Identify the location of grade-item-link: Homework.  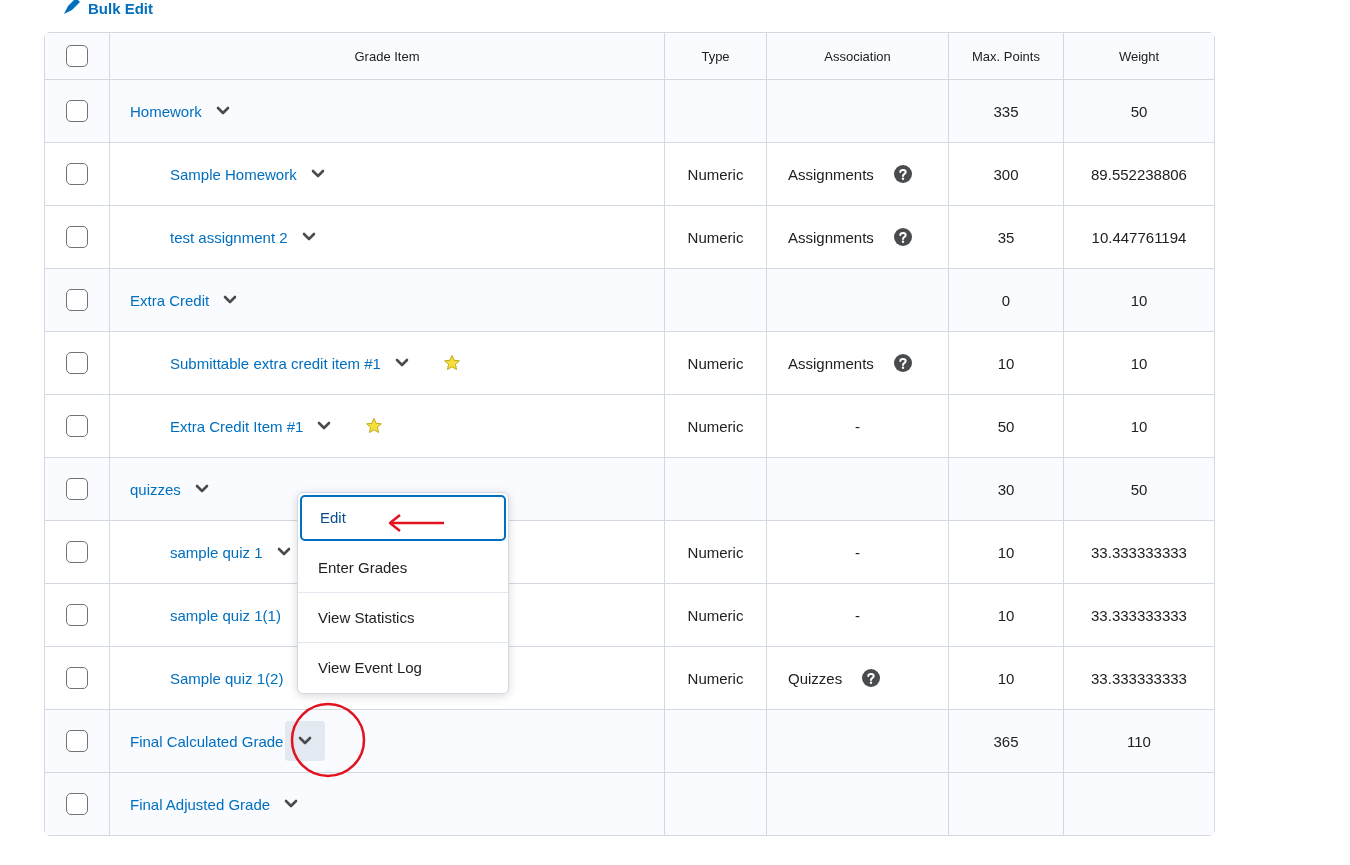
(166, 111).